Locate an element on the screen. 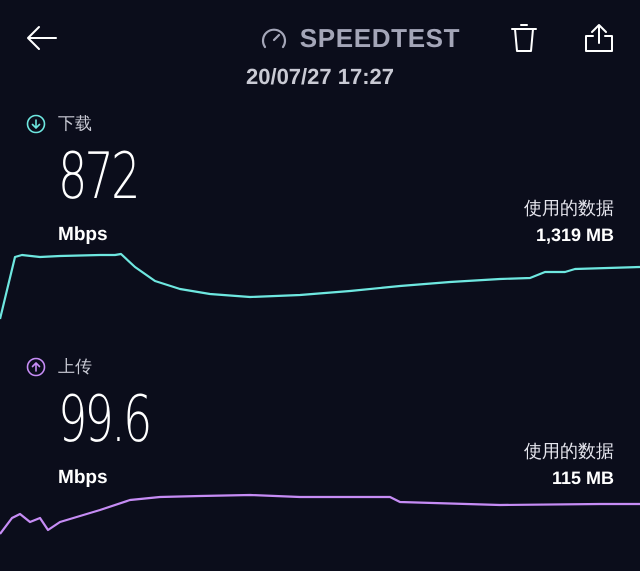 The width and height of the screenshot is (640, 571). delete-button is located at coordinates (524, 38).